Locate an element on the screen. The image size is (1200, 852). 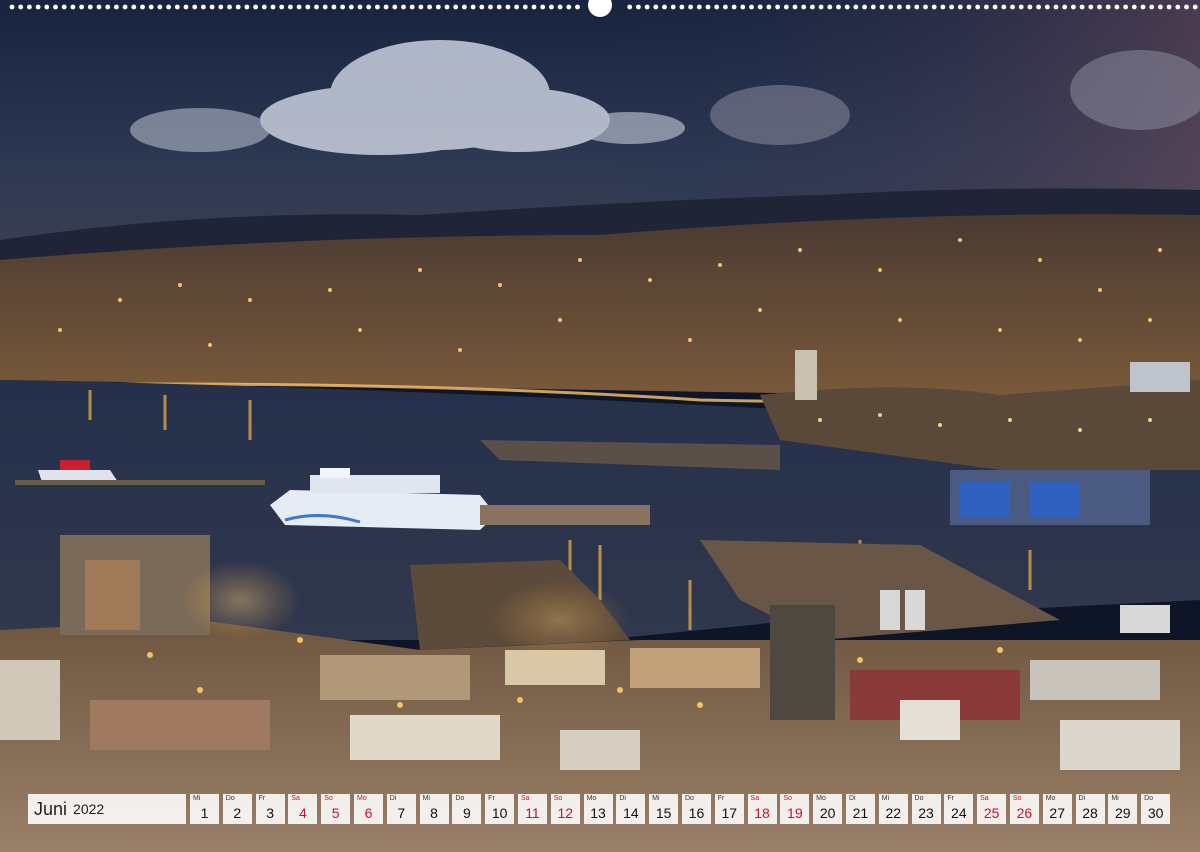
day-number: 4 is located at coordinates (302, 813).